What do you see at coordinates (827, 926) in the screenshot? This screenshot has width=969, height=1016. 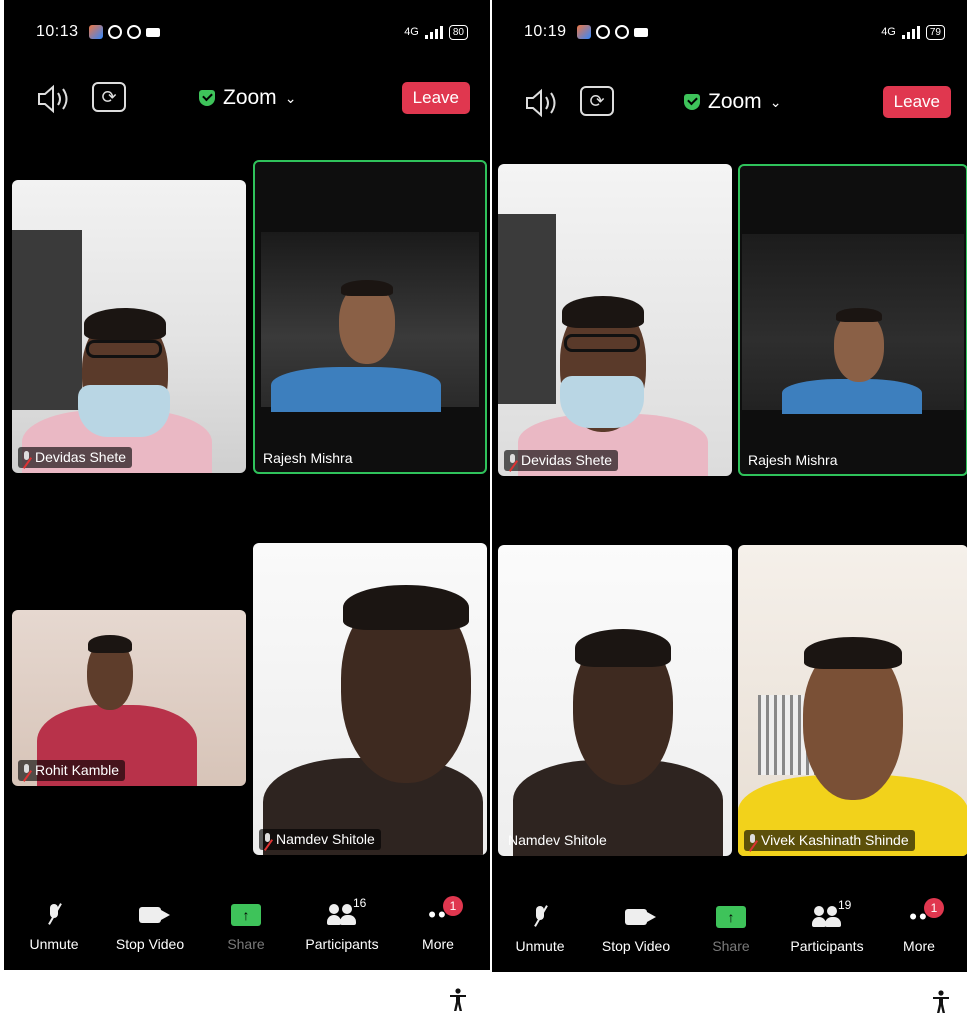 I see `participants-button: 19 Participants` at bounding box center [827, 926].